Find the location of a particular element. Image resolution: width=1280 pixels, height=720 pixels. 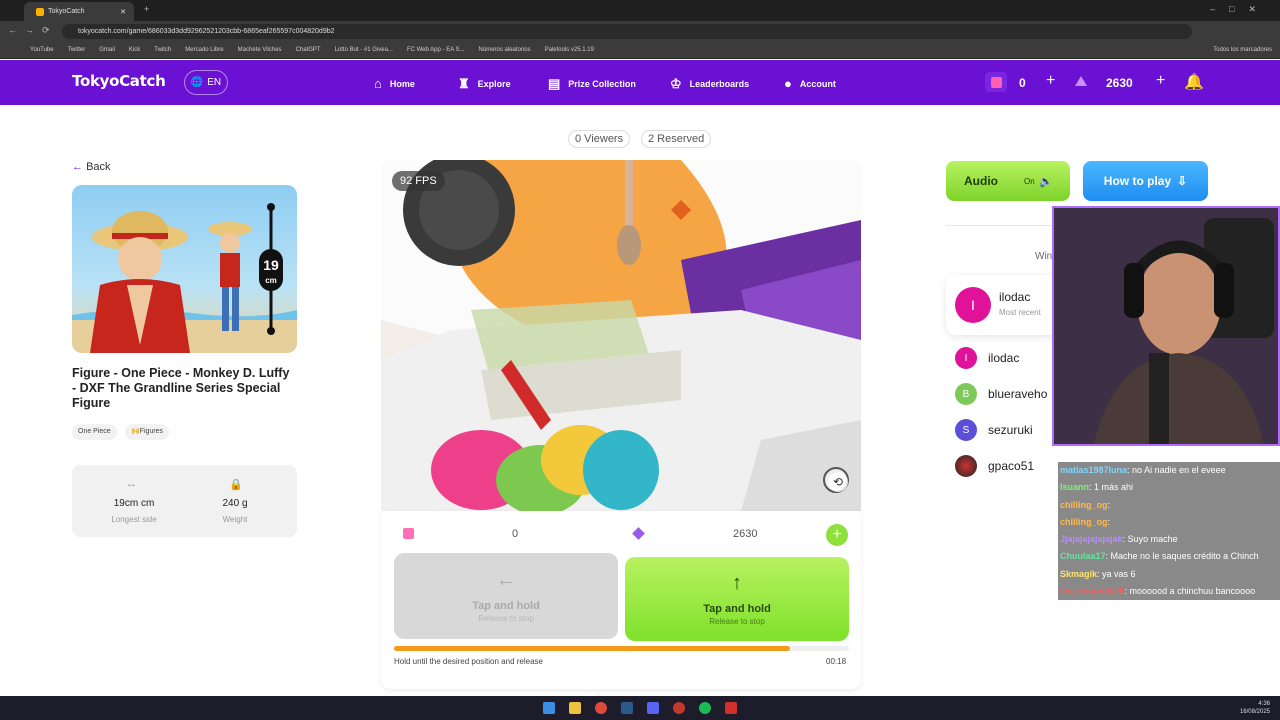

button-label: Tap and hold is located at coordinates (506, 606).